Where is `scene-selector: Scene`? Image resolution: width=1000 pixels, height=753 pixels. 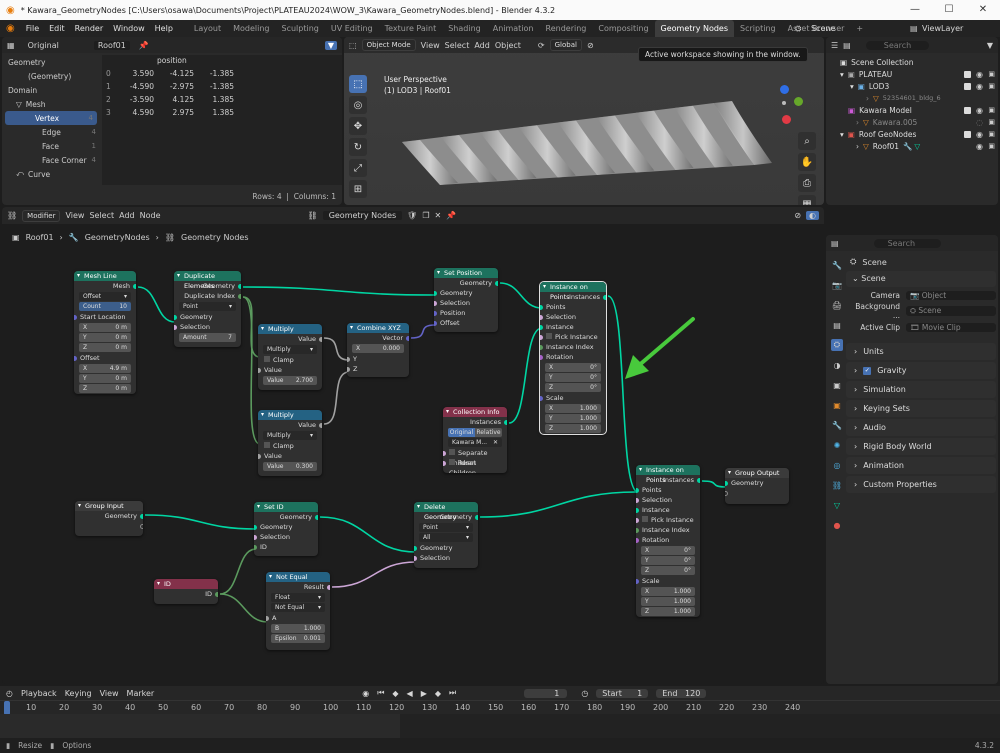
scene-selector: Scene is located at coordinates (823, 28).